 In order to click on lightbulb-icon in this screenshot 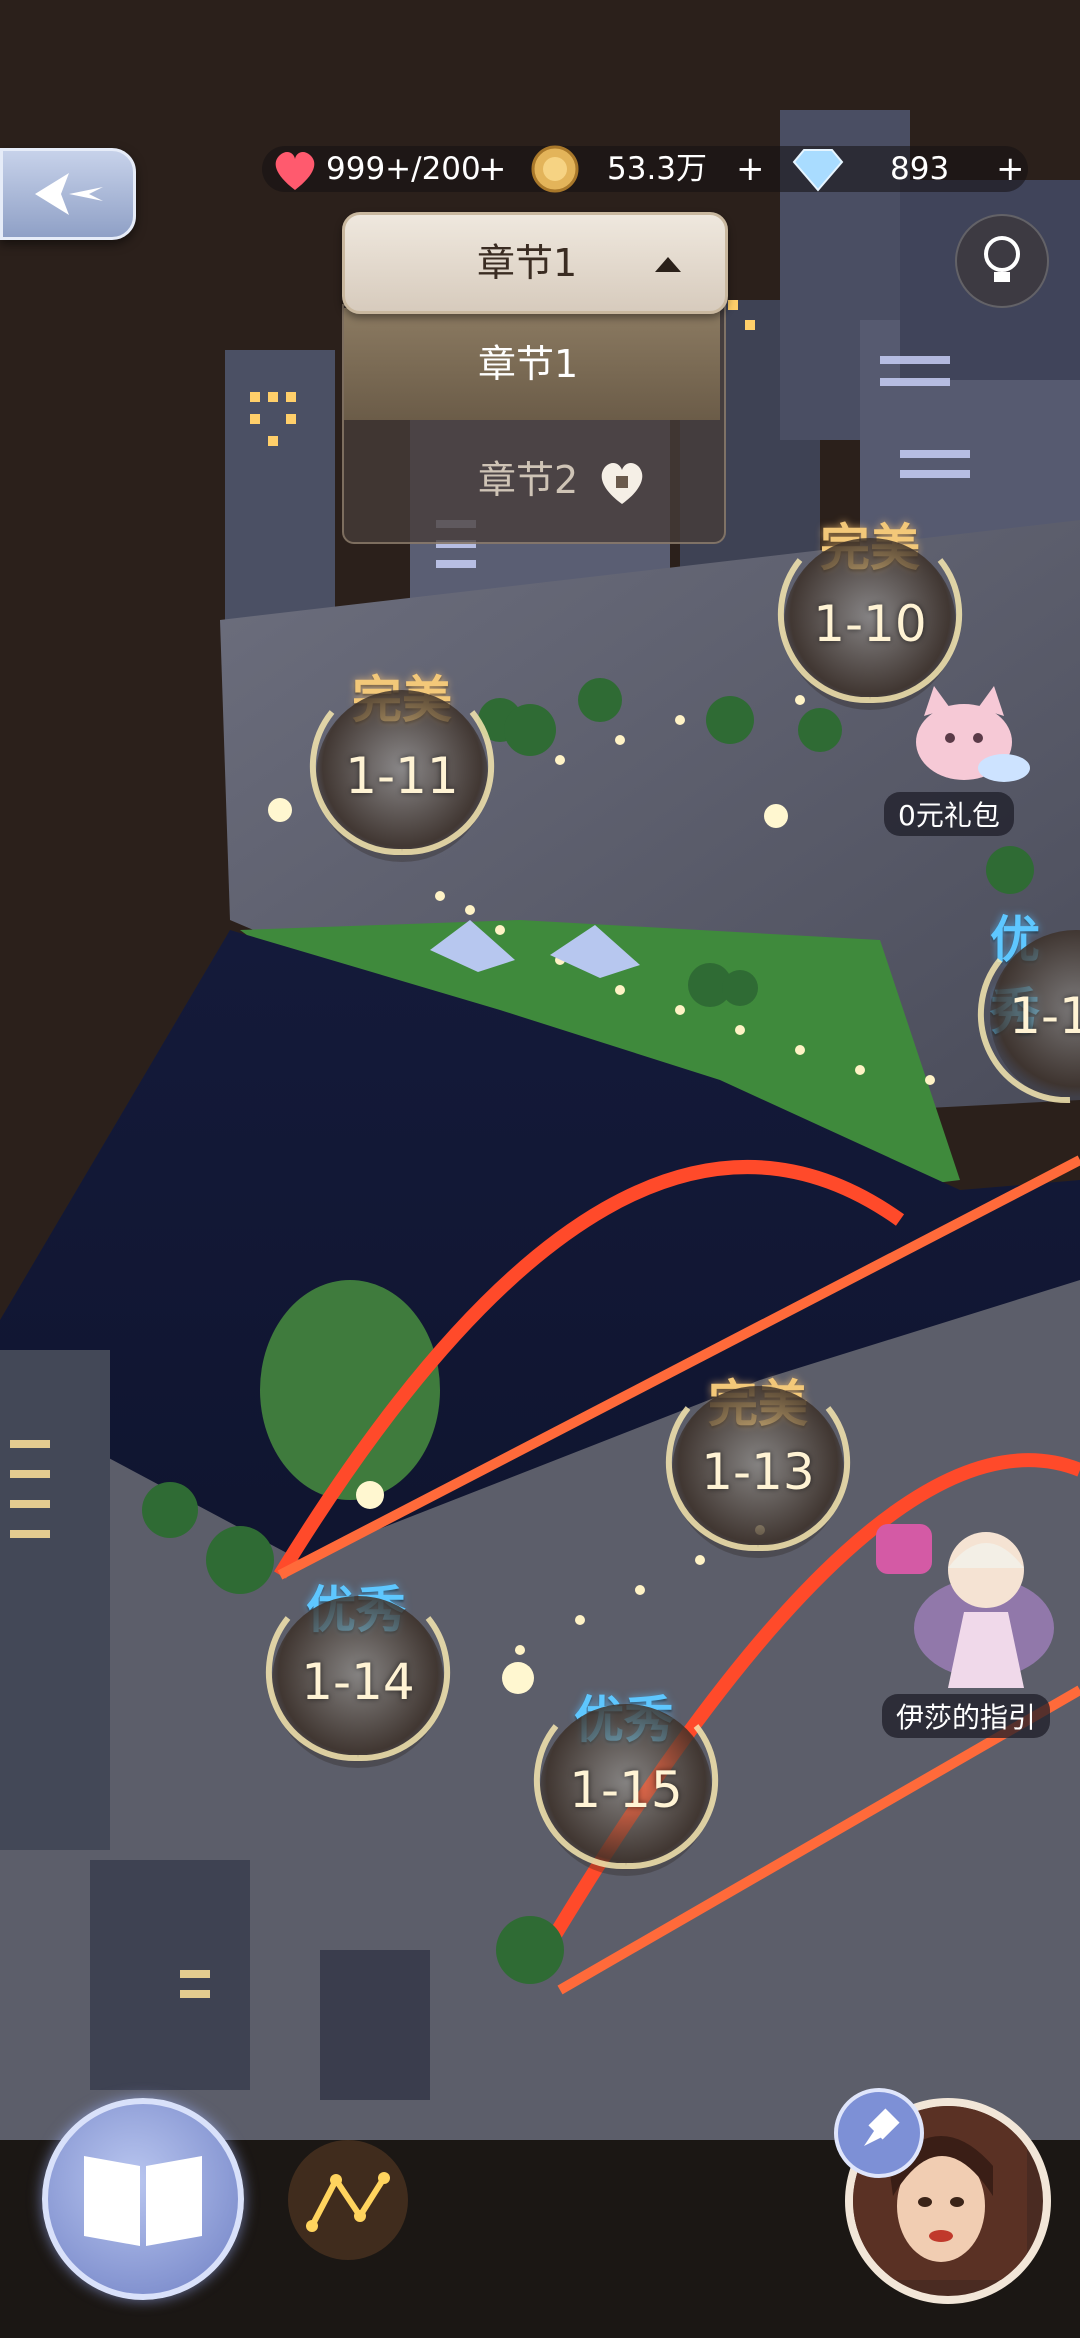, I will do `click(1002, 259)`.